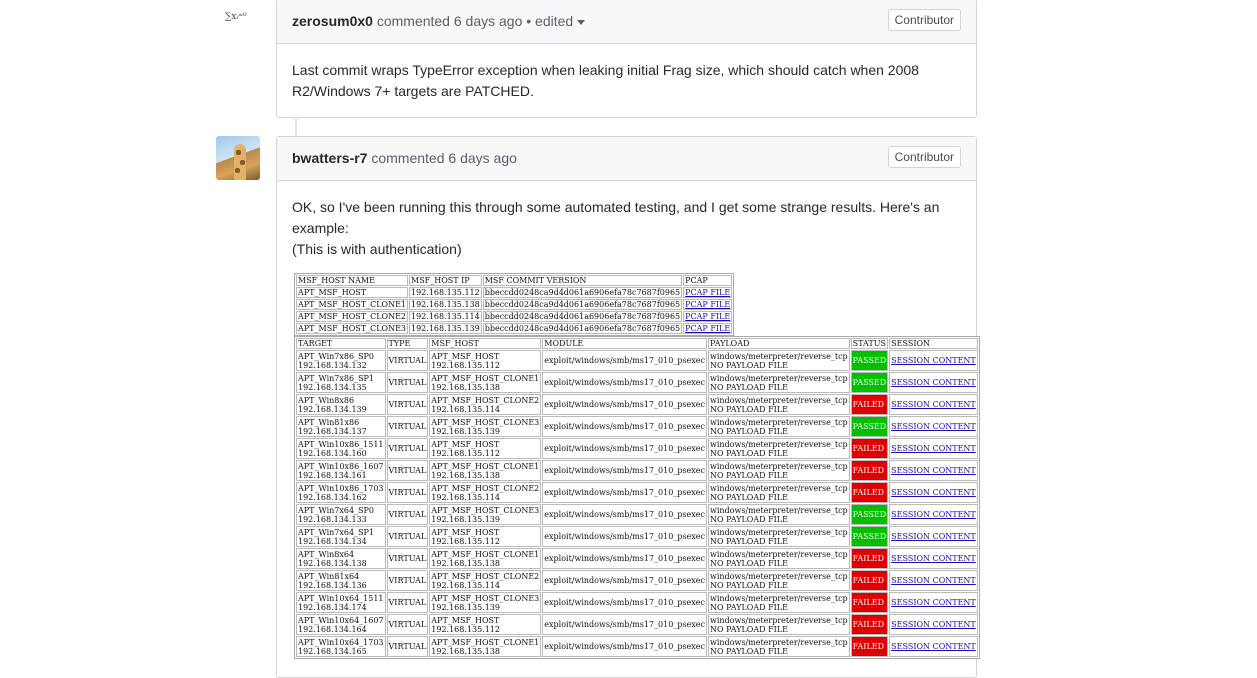  What do you see at coordinates (445, 280) in the screenshot?
I see `column-header: MSF_HOST IP` at bounding box center [445, 280].